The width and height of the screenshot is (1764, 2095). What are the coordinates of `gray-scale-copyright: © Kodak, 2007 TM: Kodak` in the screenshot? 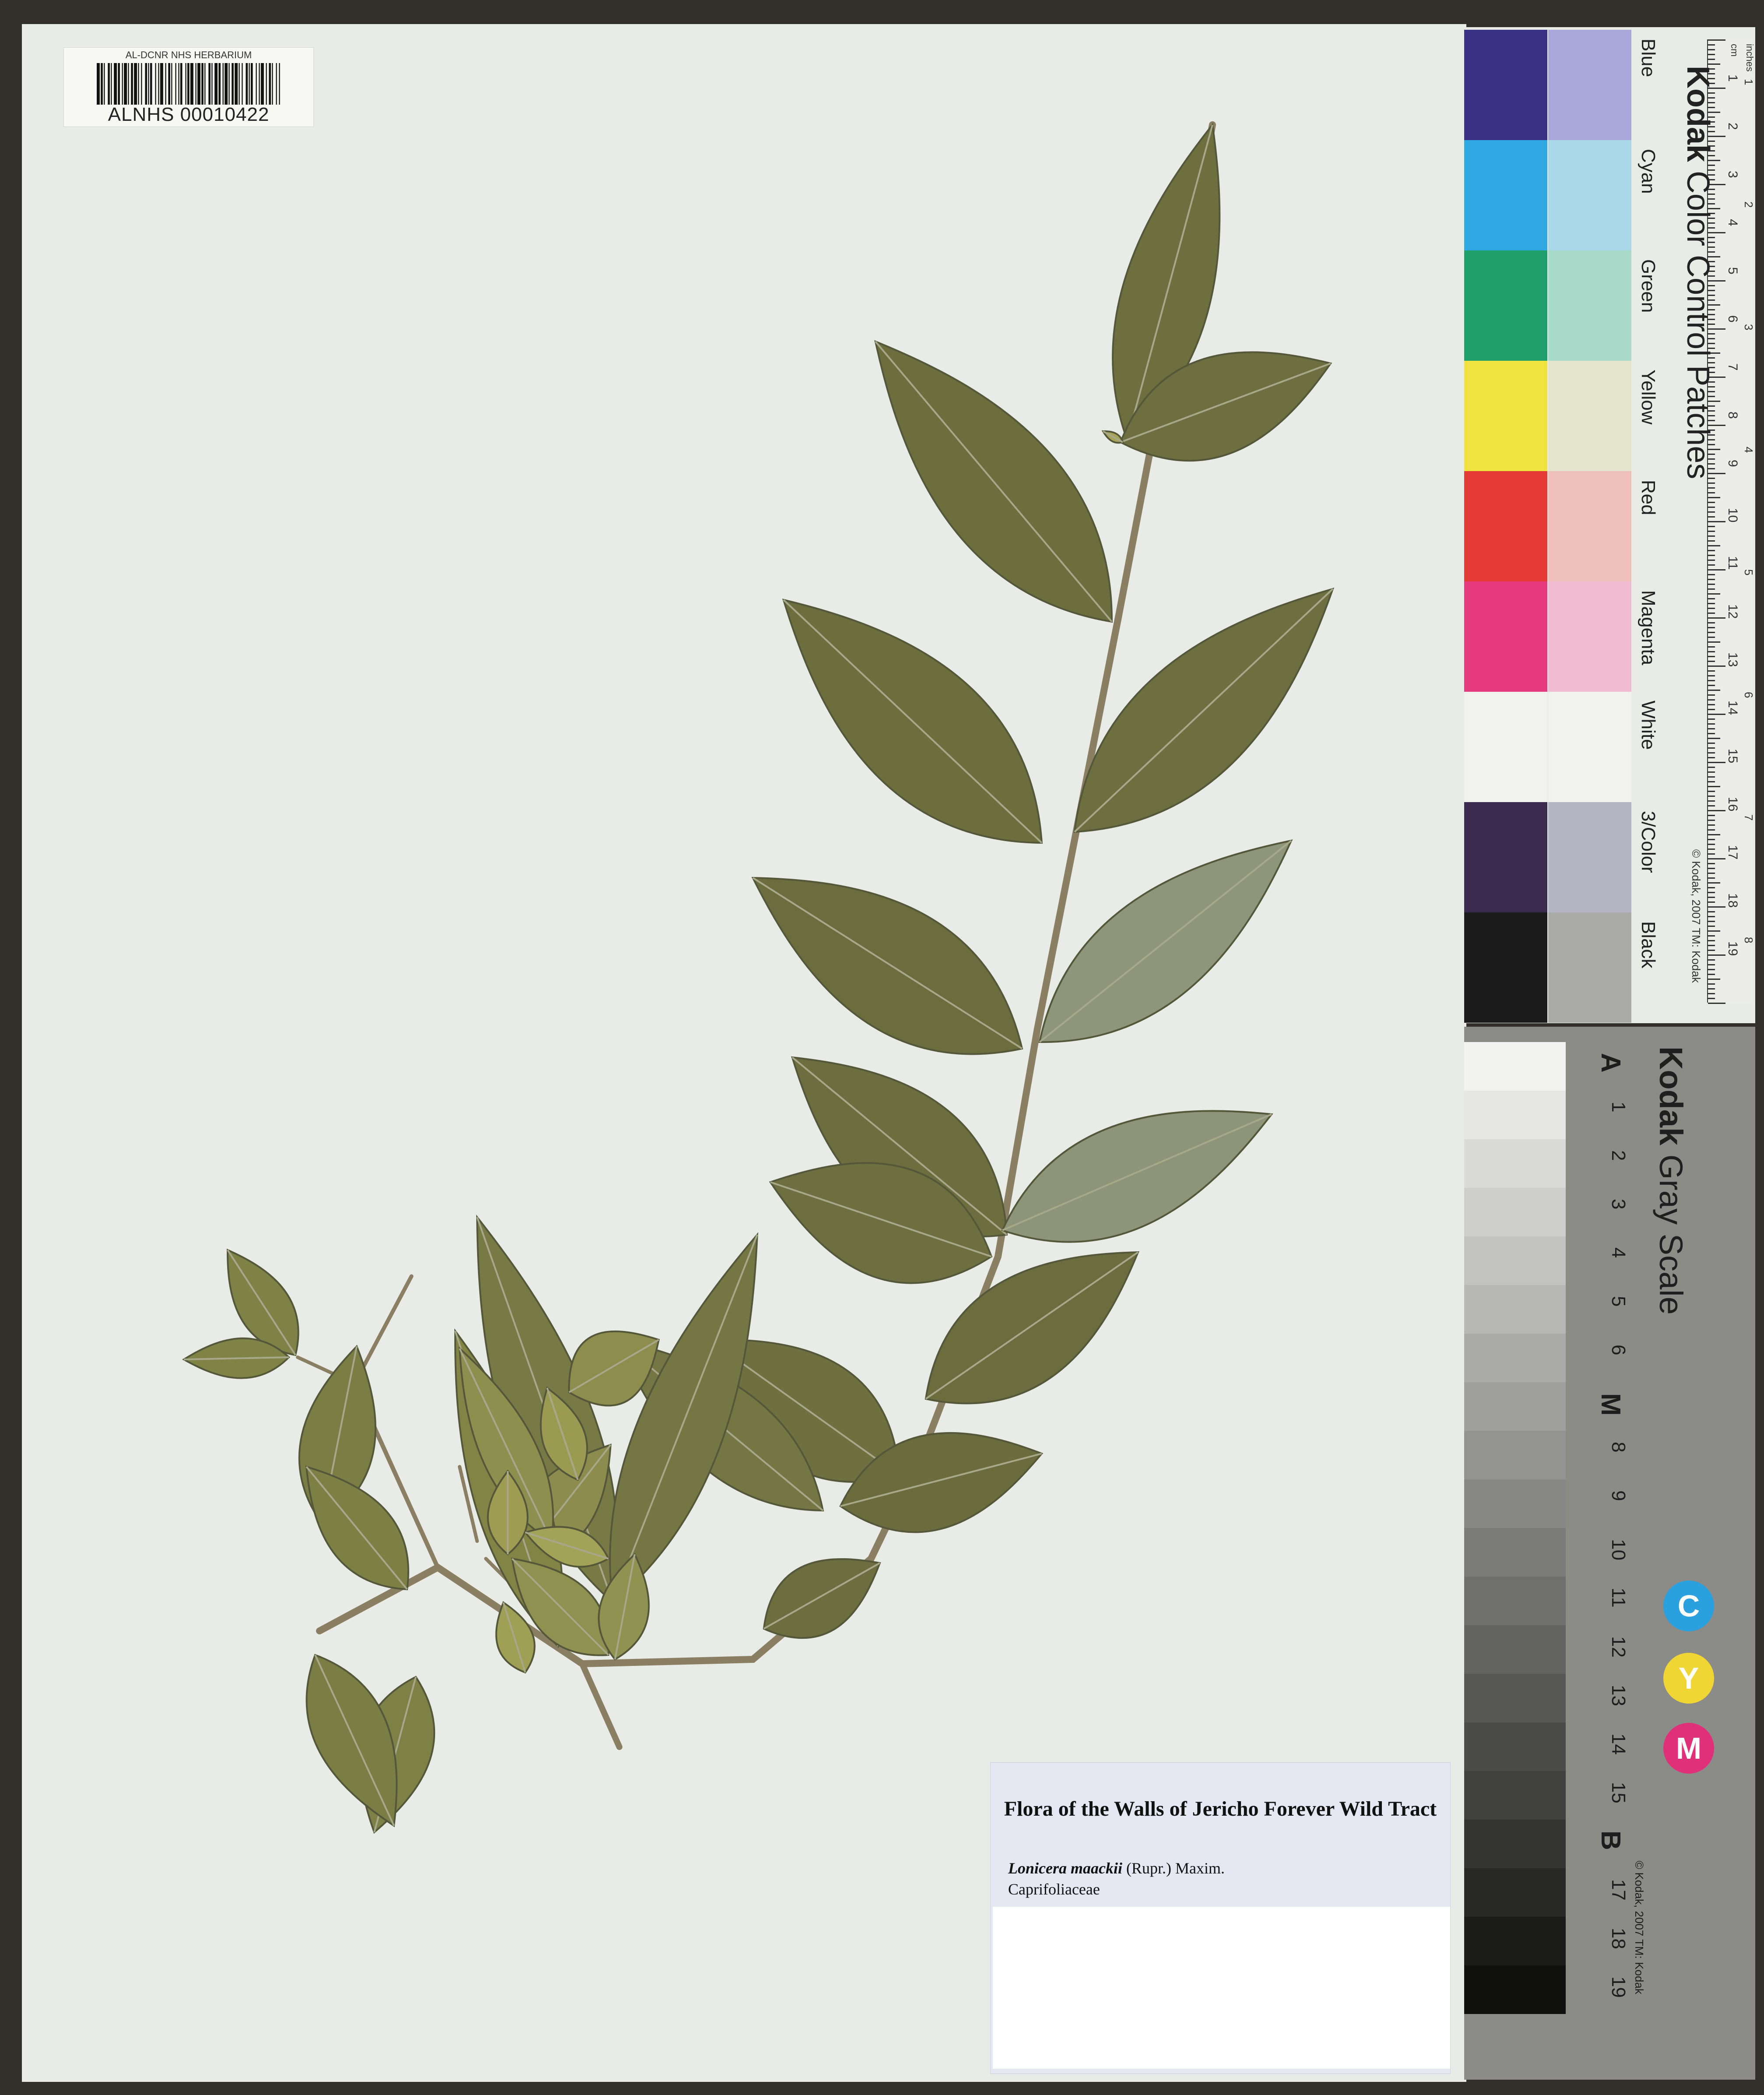 It's located at (1639, 1927).